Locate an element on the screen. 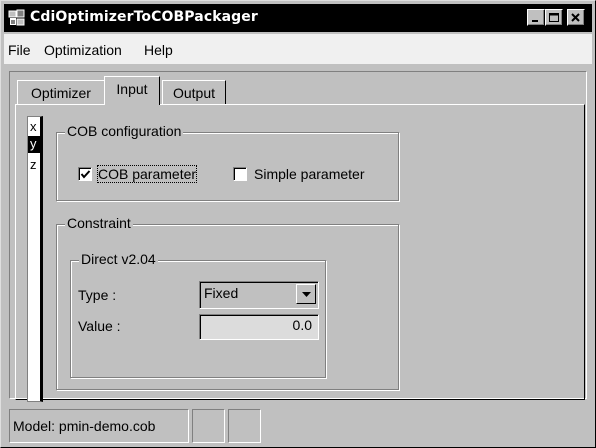 The width and height of the screenshot is (596, 448). axis-item-y: y is located at coordinates (34, 144).